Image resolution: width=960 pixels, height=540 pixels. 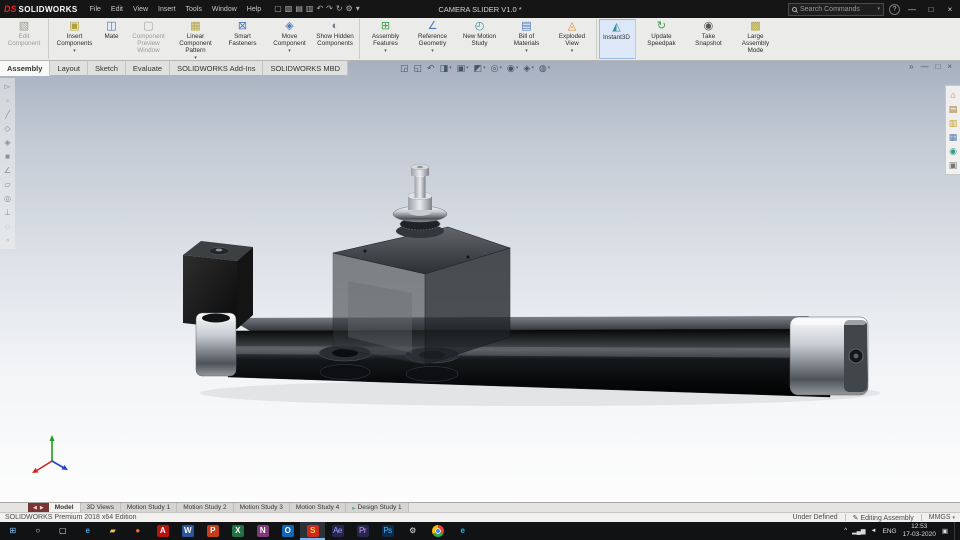 I want to click on task-view-button: ▢, so click(x=62, y=531).